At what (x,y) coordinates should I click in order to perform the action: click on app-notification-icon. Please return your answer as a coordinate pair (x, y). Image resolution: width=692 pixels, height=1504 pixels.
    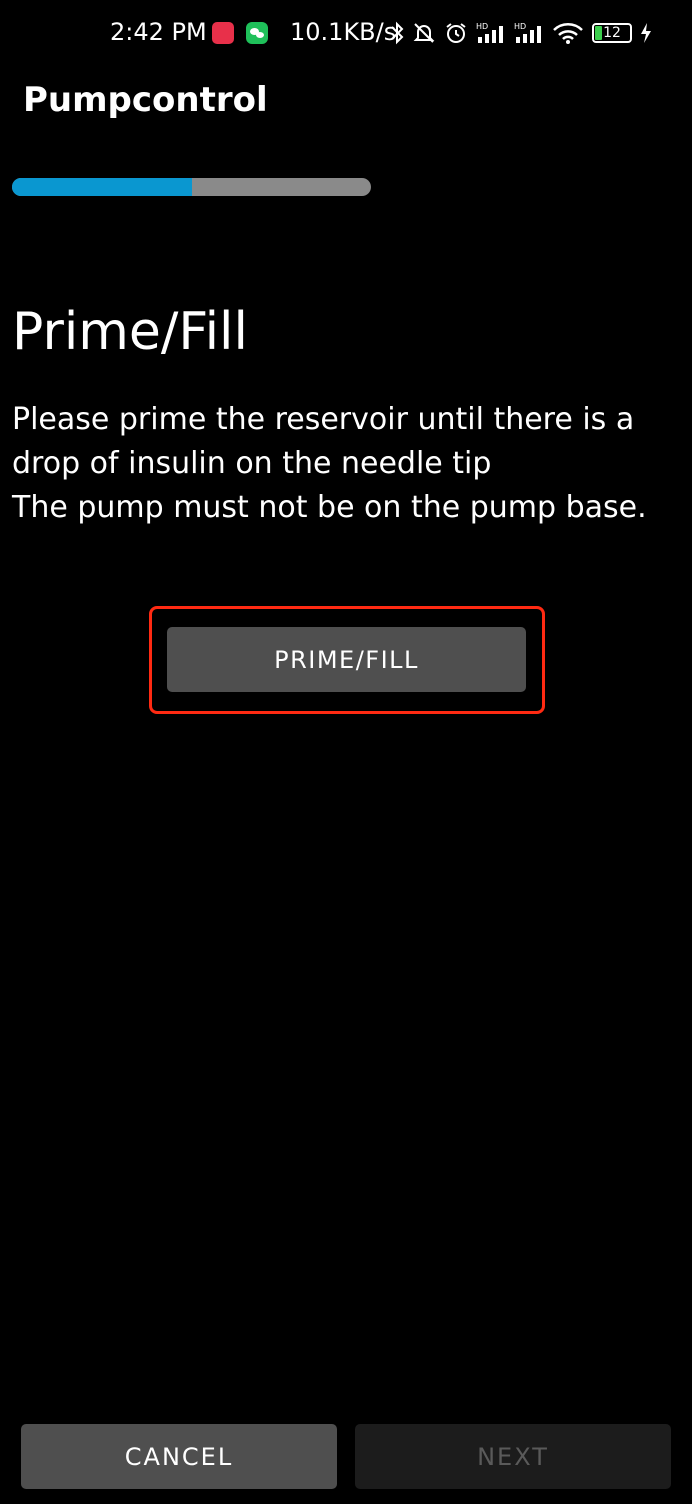
    Looking at the image, I should click on (223, 33).